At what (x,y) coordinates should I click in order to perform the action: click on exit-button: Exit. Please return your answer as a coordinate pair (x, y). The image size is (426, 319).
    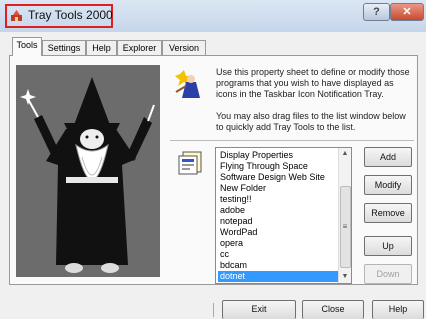
    Looking at the image, I should click on (259, 309).